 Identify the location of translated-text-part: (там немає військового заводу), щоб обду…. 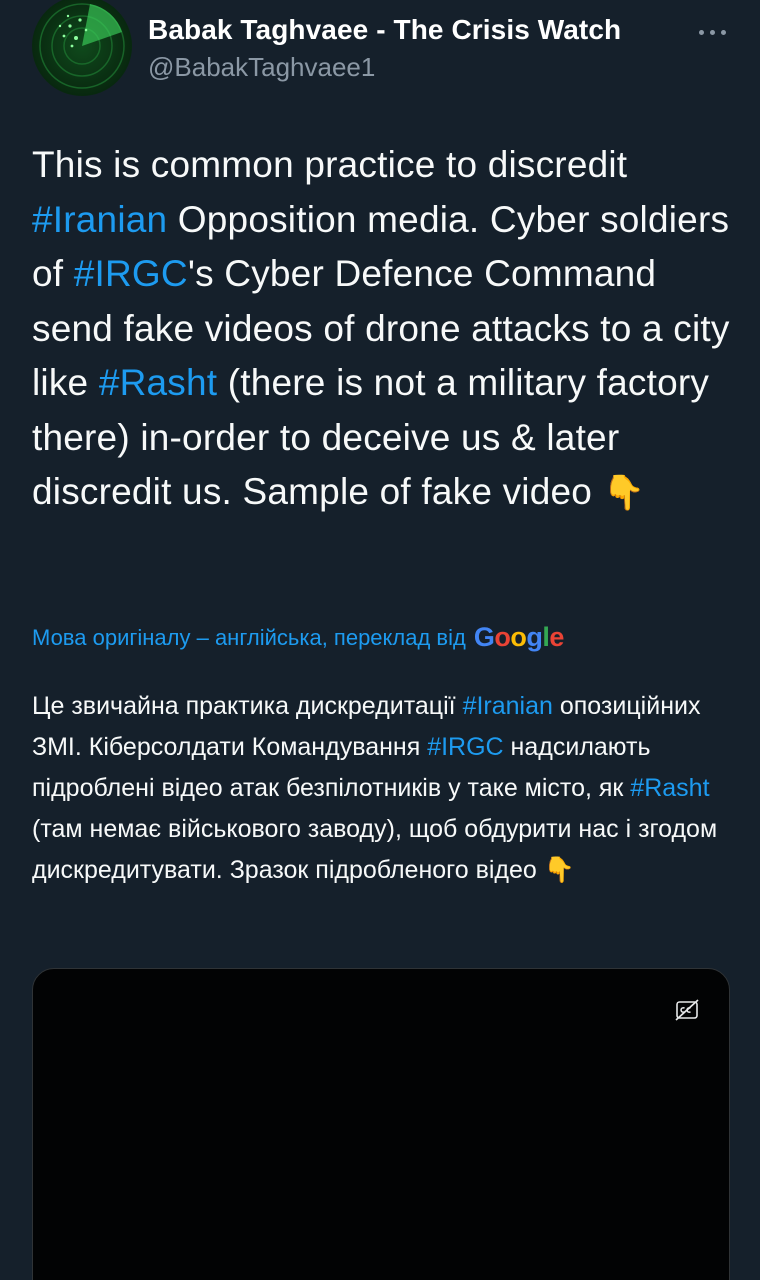
(375, 849).